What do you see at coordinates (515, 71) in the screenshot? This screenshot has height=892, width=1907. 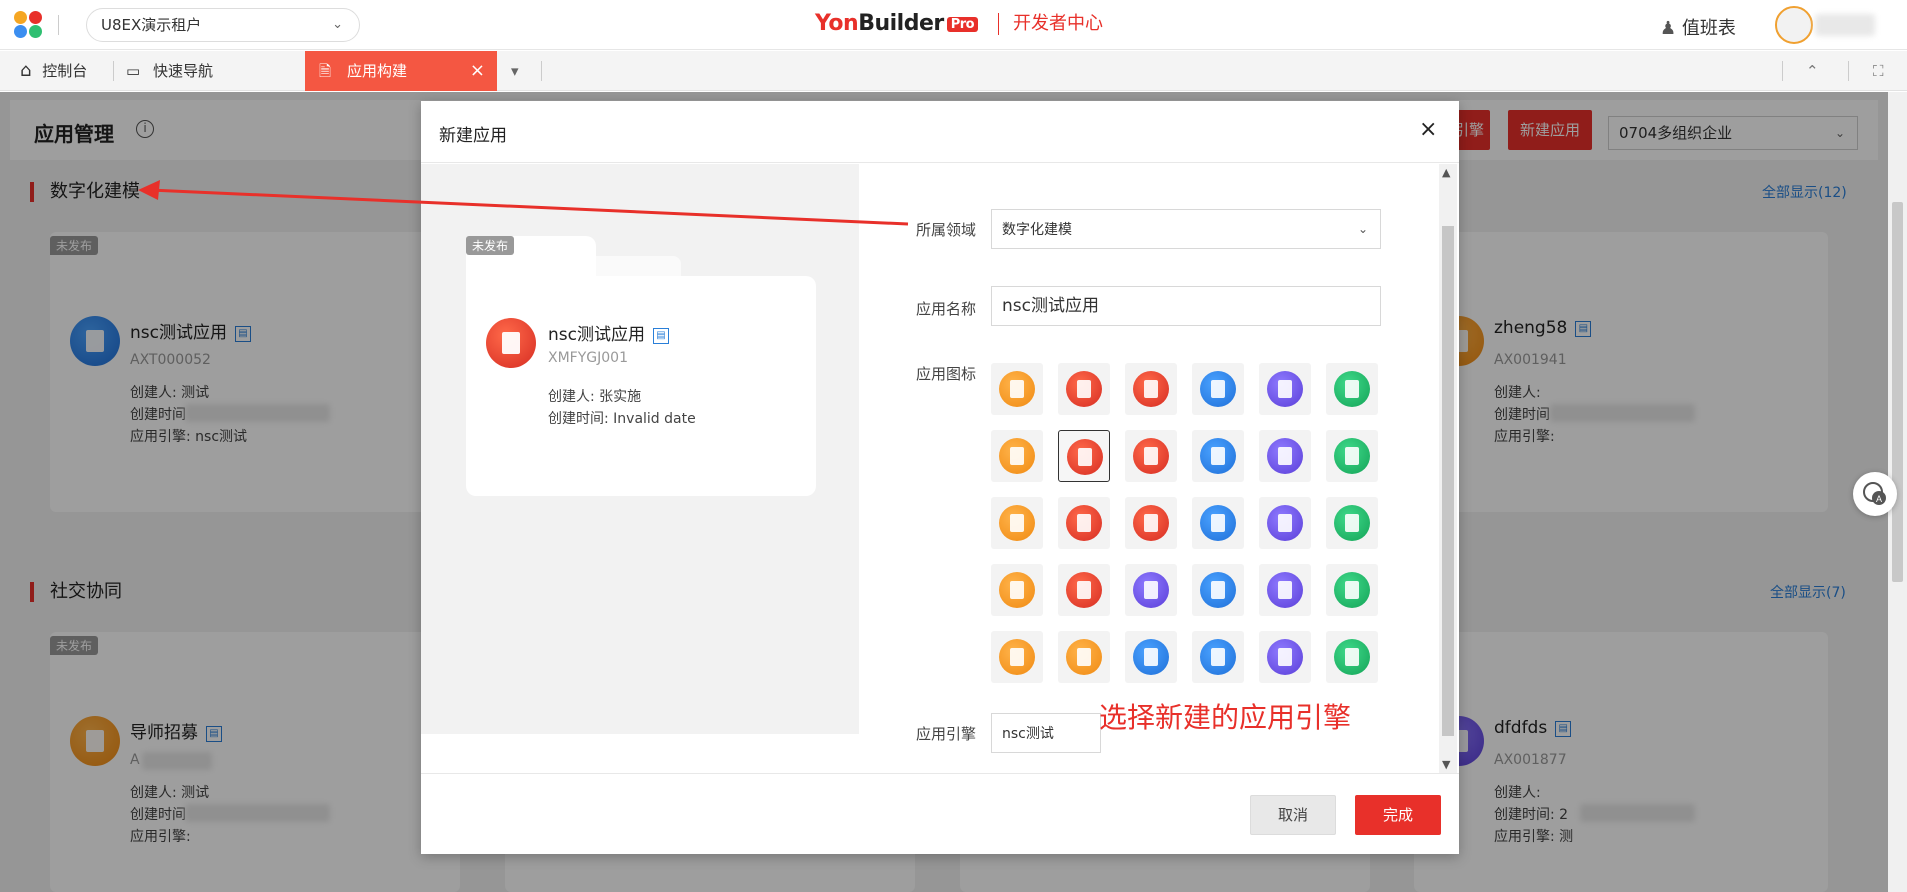 I see `tab-dropdown-icon: ▾` at bounding box center [515, 71].